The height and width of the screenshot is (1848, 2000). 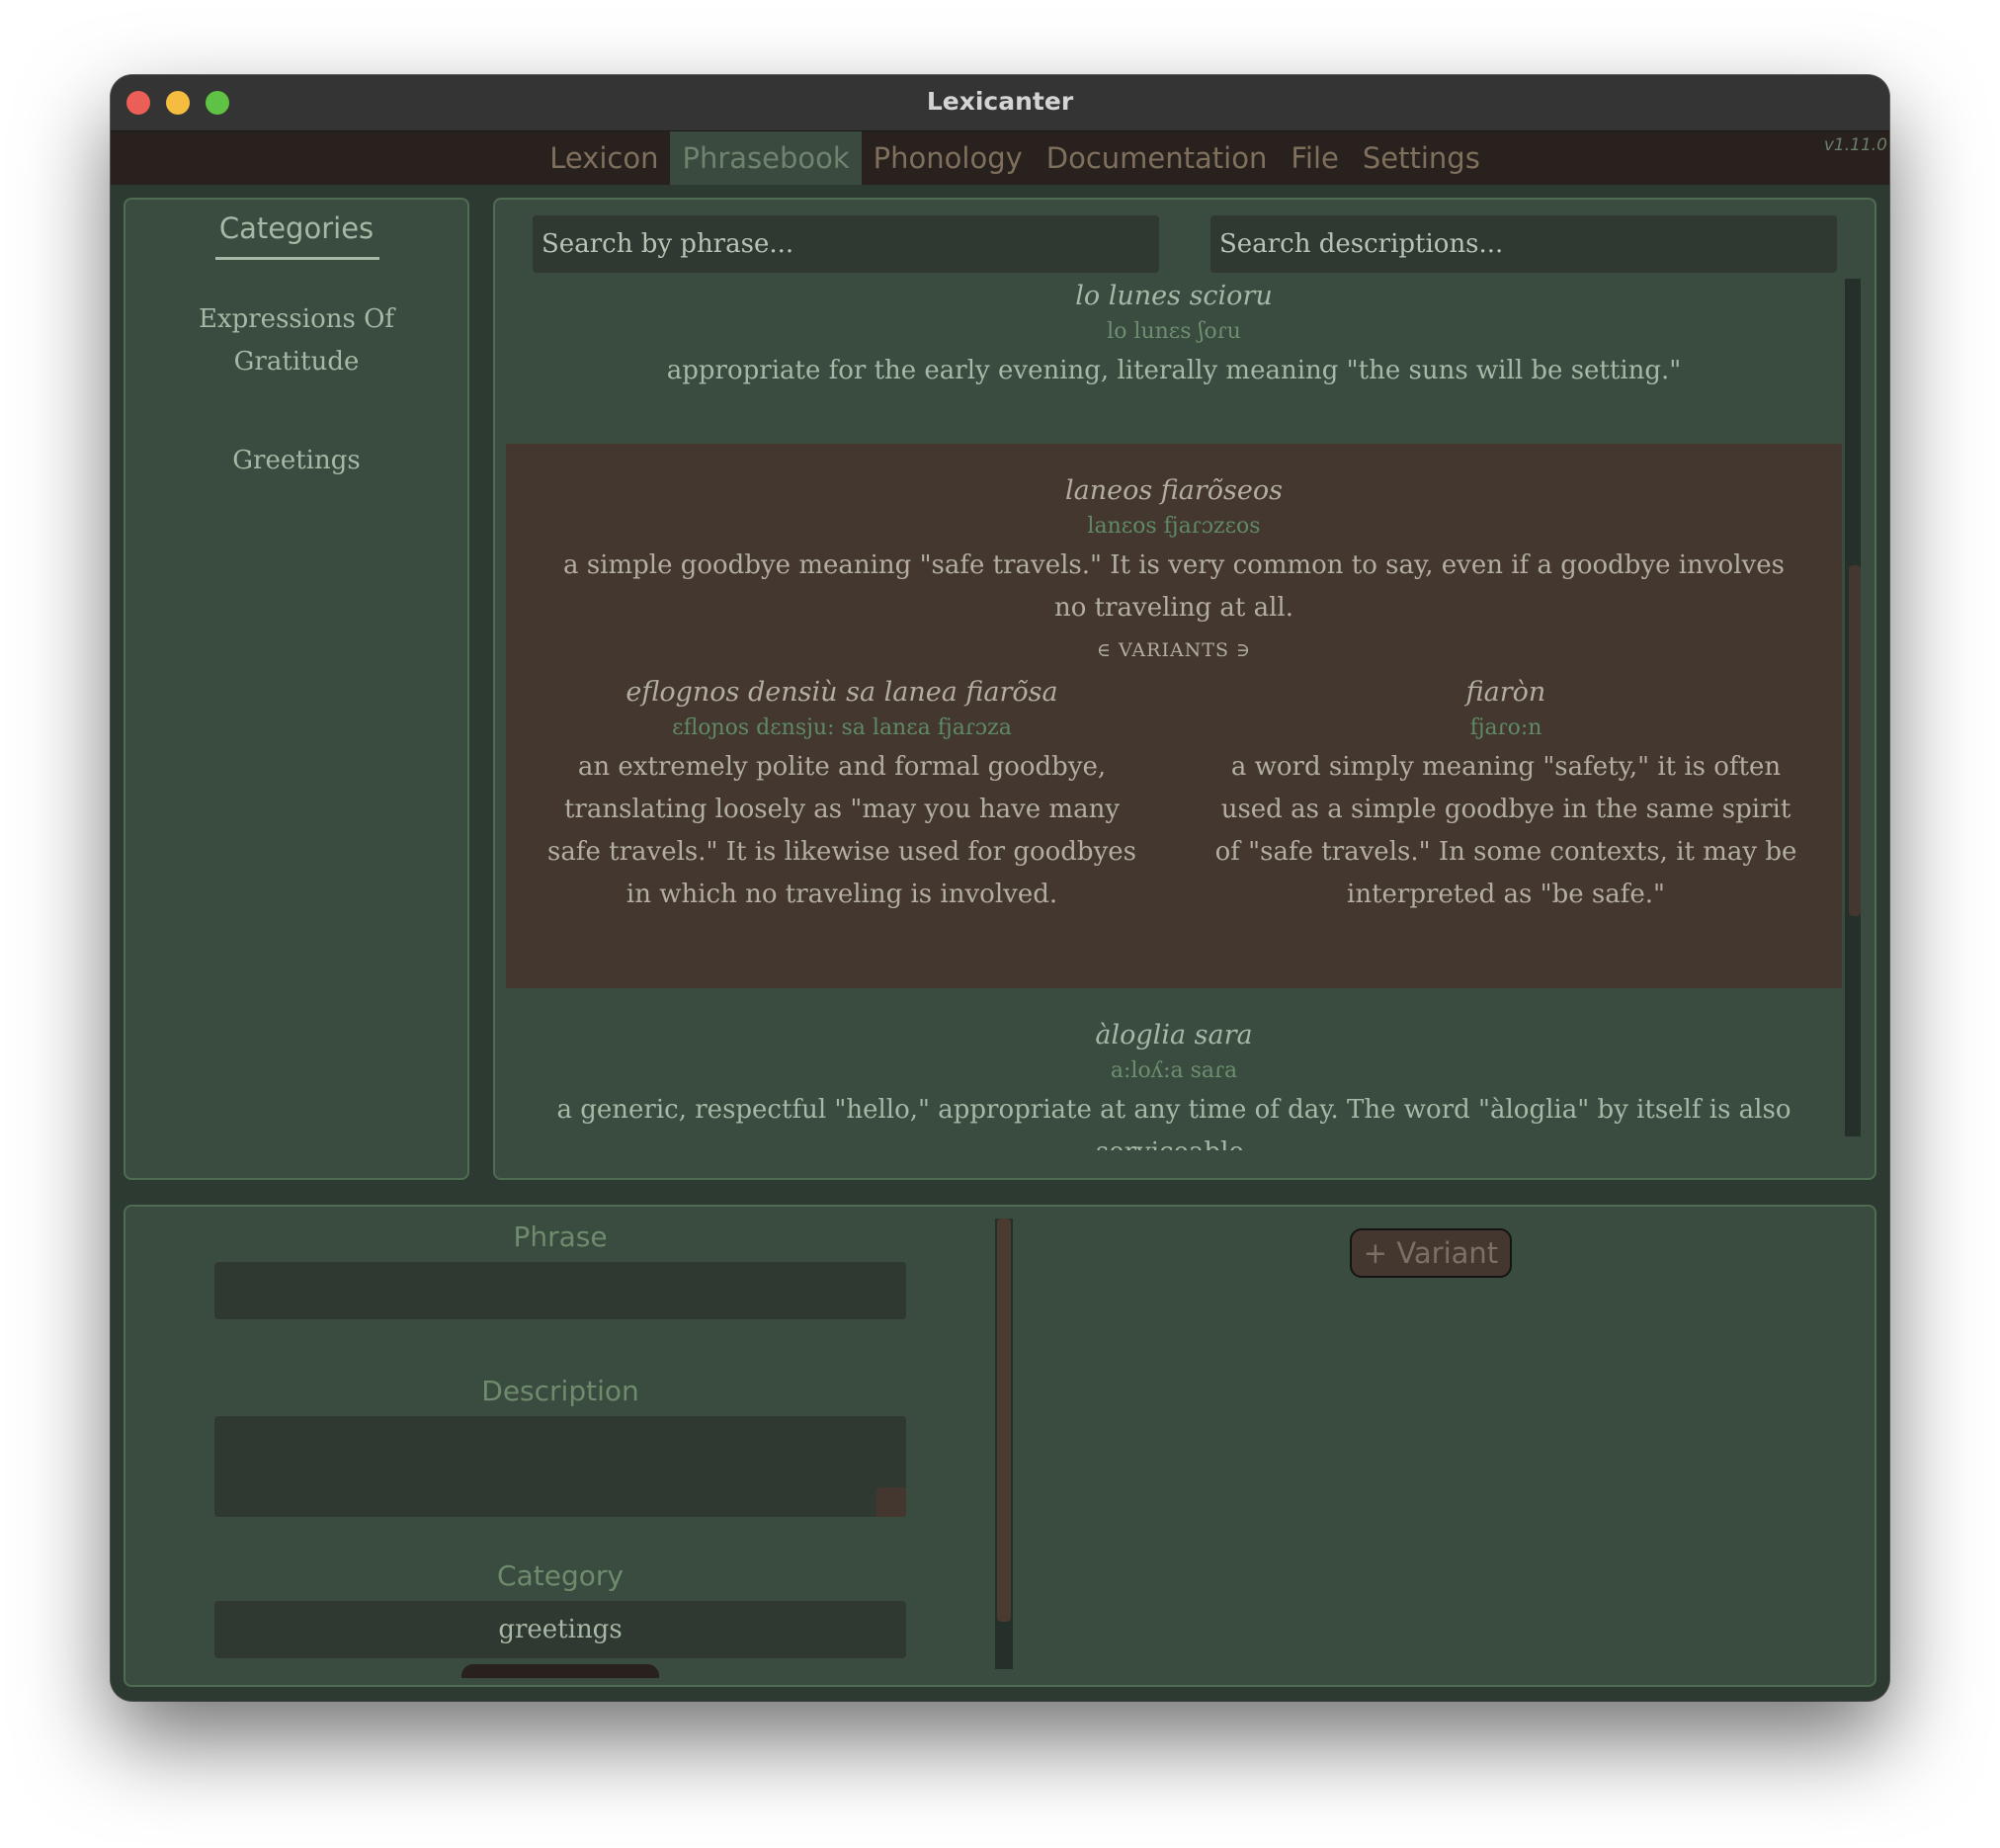 What do you see at coordinates (1505, 692) in the screenshot?
I see `variant-phrase: fiaròn` at bounding box center [1505, 692].